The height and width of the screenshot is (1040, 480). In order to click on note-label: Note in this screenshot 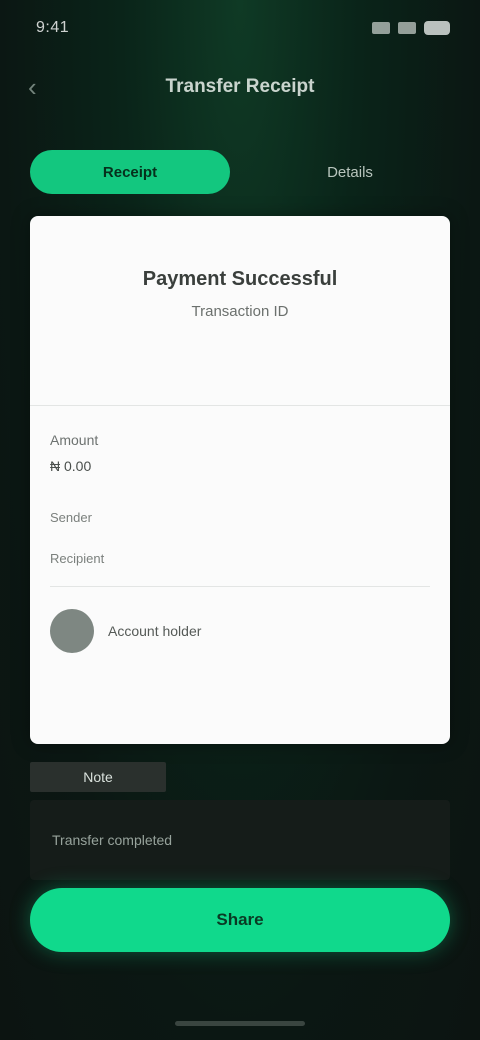, I will do `click(98, 777)`.